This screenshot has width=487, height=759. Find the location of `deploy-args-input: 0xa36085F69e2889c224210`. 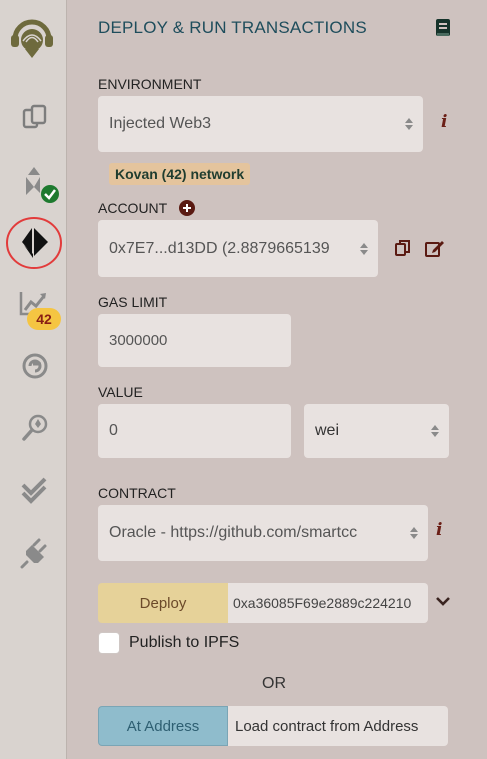

deploy-args-input: 0xa36085F69e2889c224210 is located at coordinates (328, 603).